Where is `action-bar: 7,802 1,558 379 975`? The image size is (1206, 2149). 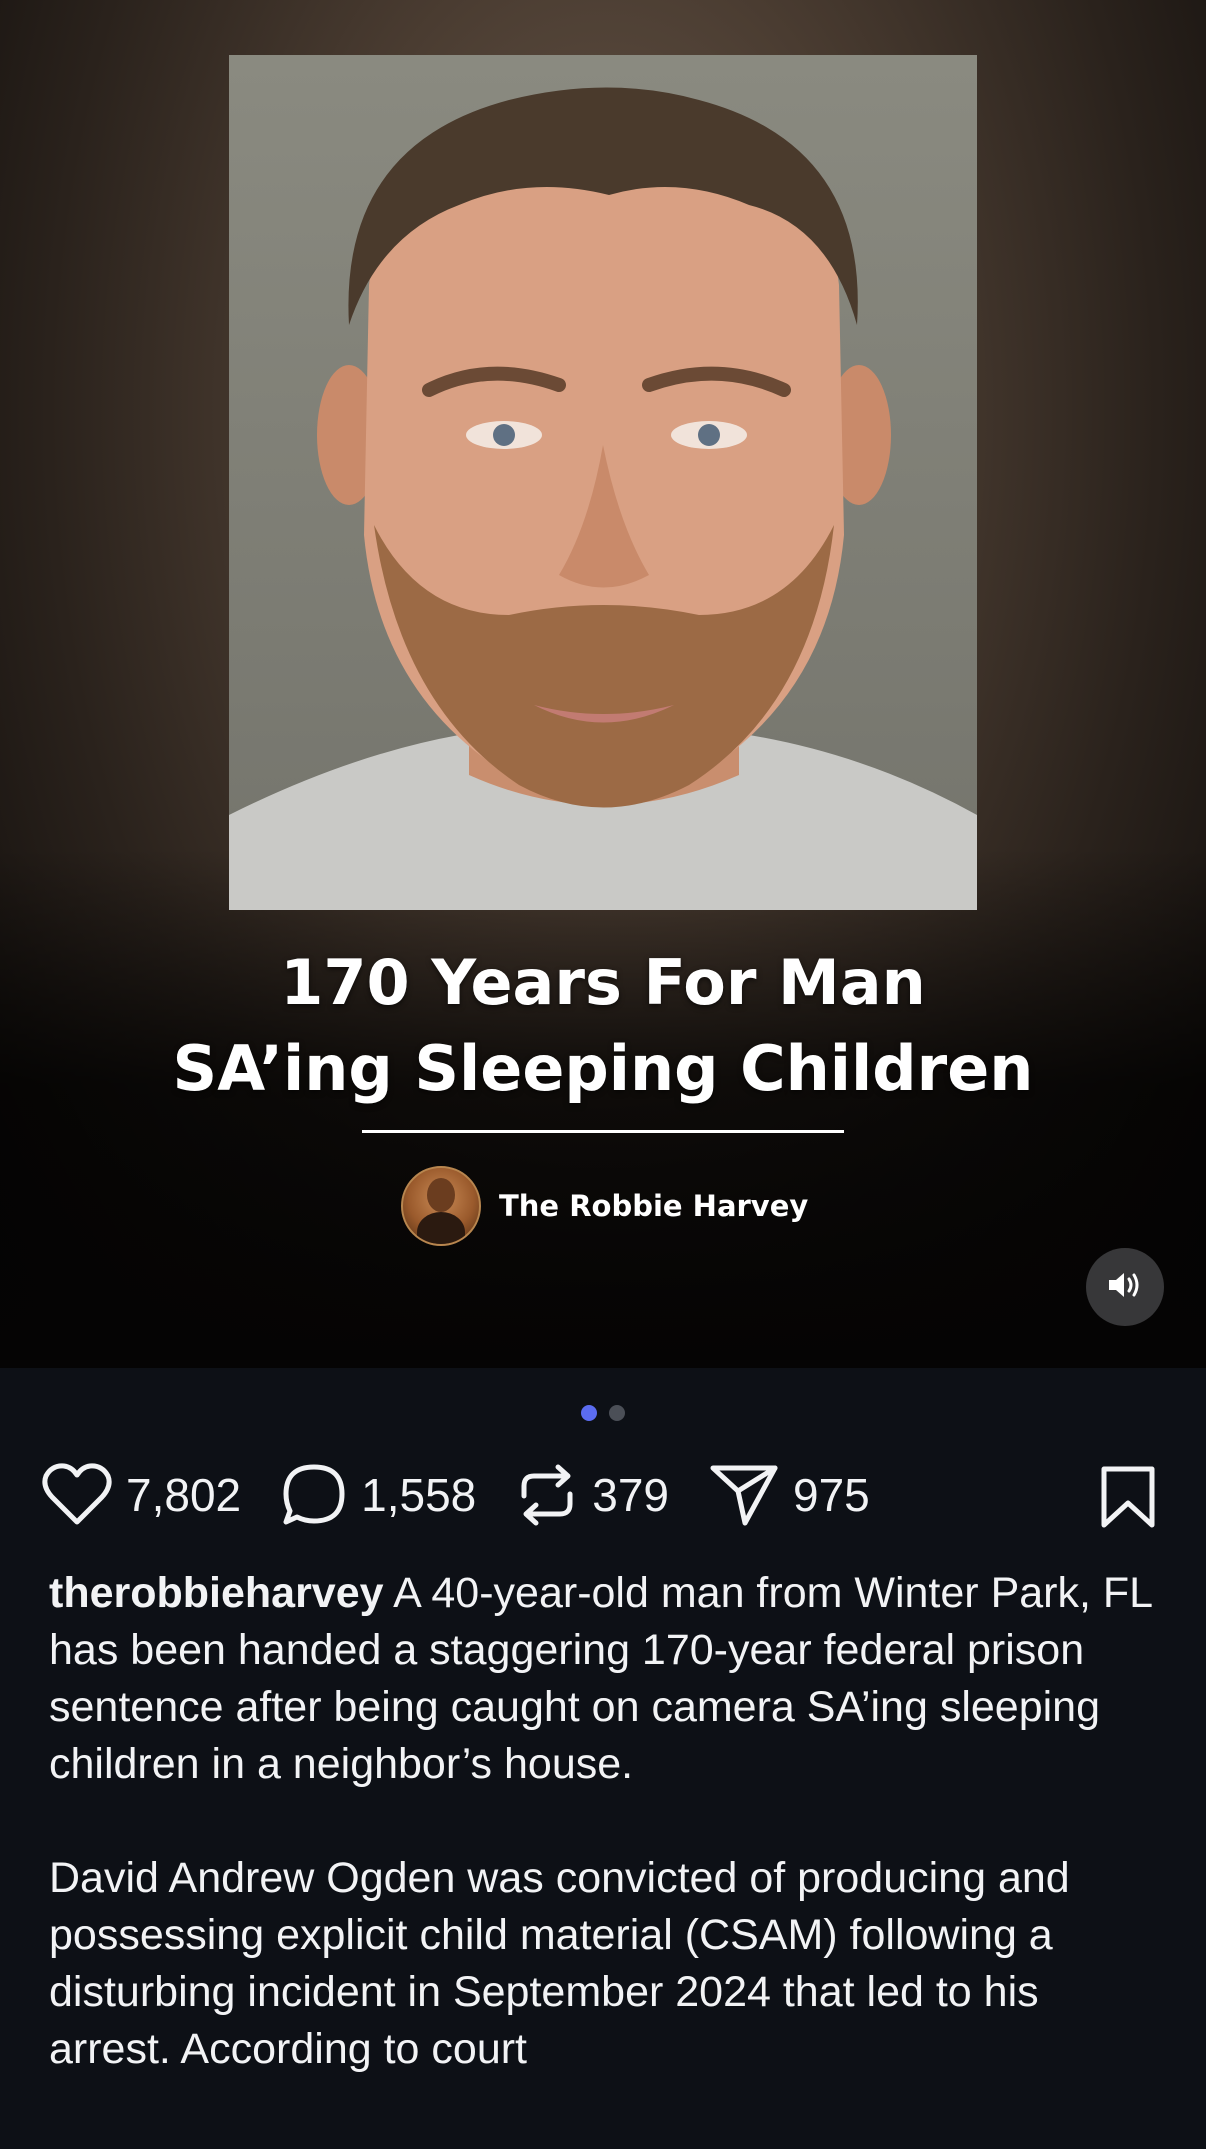 action-bar: 7,802 1,558 379 975 is located at coordinates (476, 1495).